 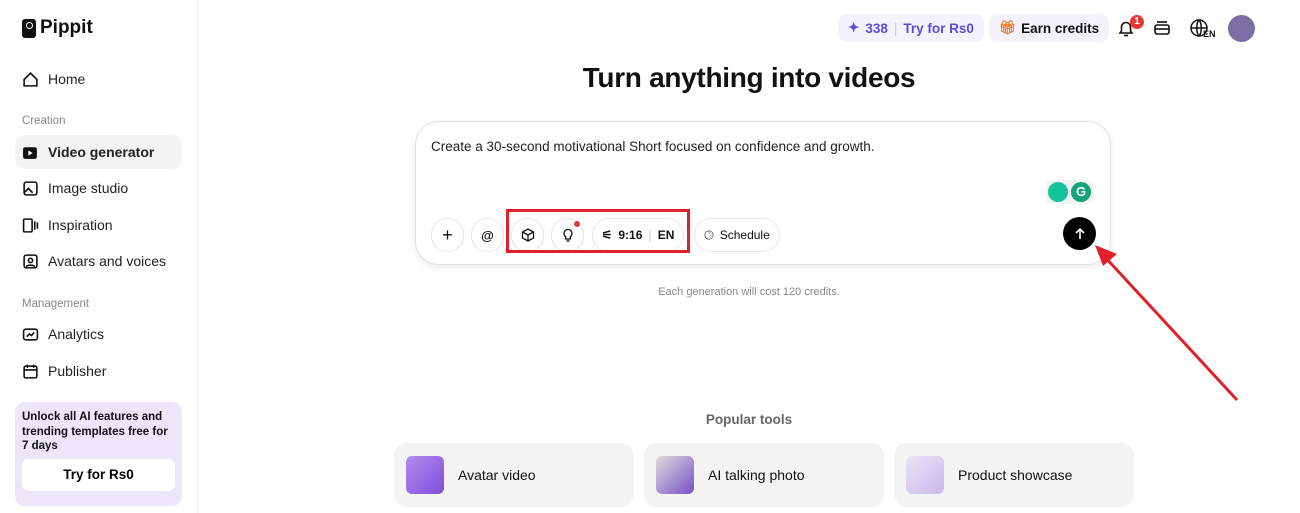 I want to click on tool-avatar-video: Avatar video, so click(x=514, y=475).